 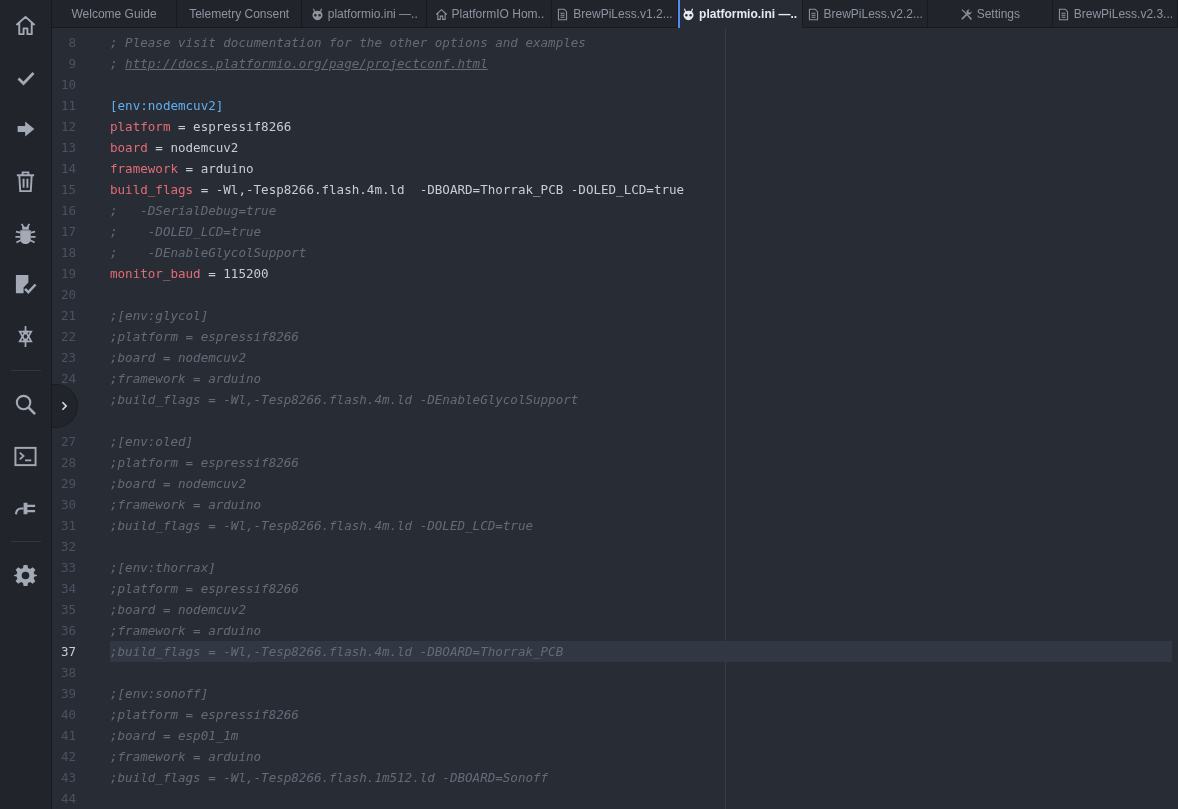 What do you see at coordinates (189, 273) in the screenshot?
I see `code-line: monitor_baud = 115200` at bounding box center [189, 273].